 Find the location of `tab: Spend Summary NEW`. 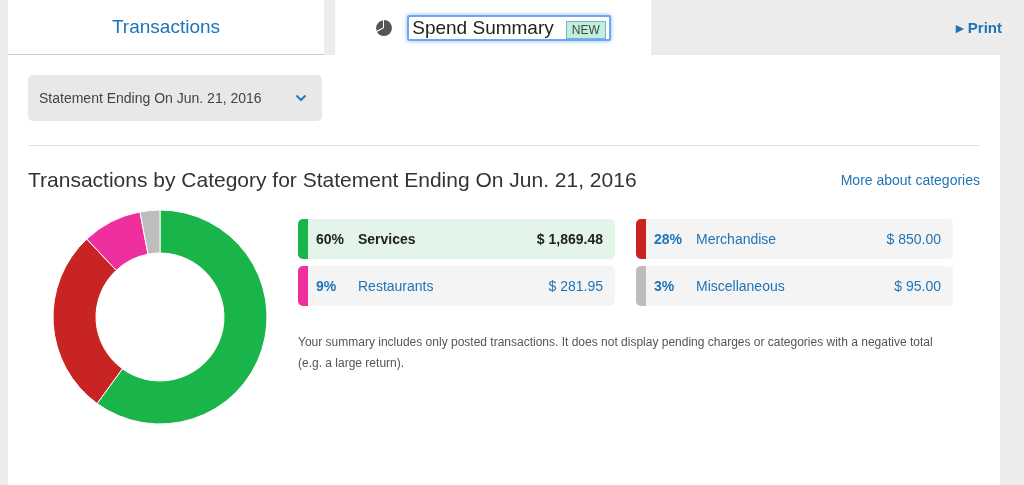

tab: Spend Summary NEW is located at coordinates (493, 27).